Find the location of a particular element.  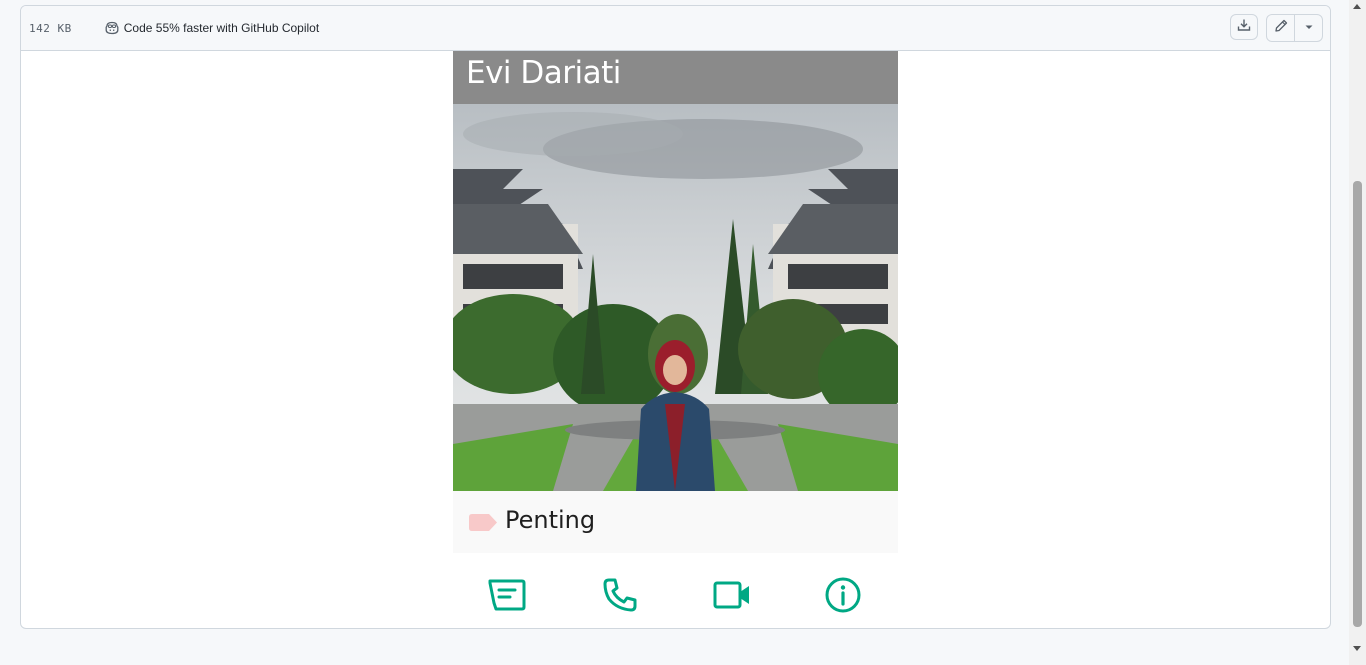

video-icon is located at coordinates (732, 597).